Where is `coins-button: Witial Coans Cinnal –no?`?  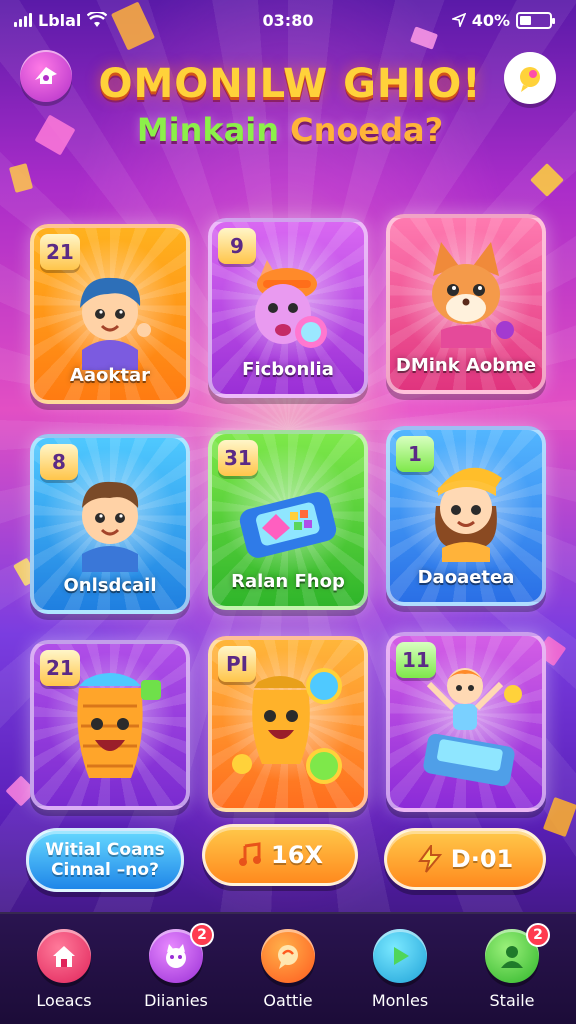
coins-button: Witial Coans Cinnal –no? is located at coordinates (105, 860).